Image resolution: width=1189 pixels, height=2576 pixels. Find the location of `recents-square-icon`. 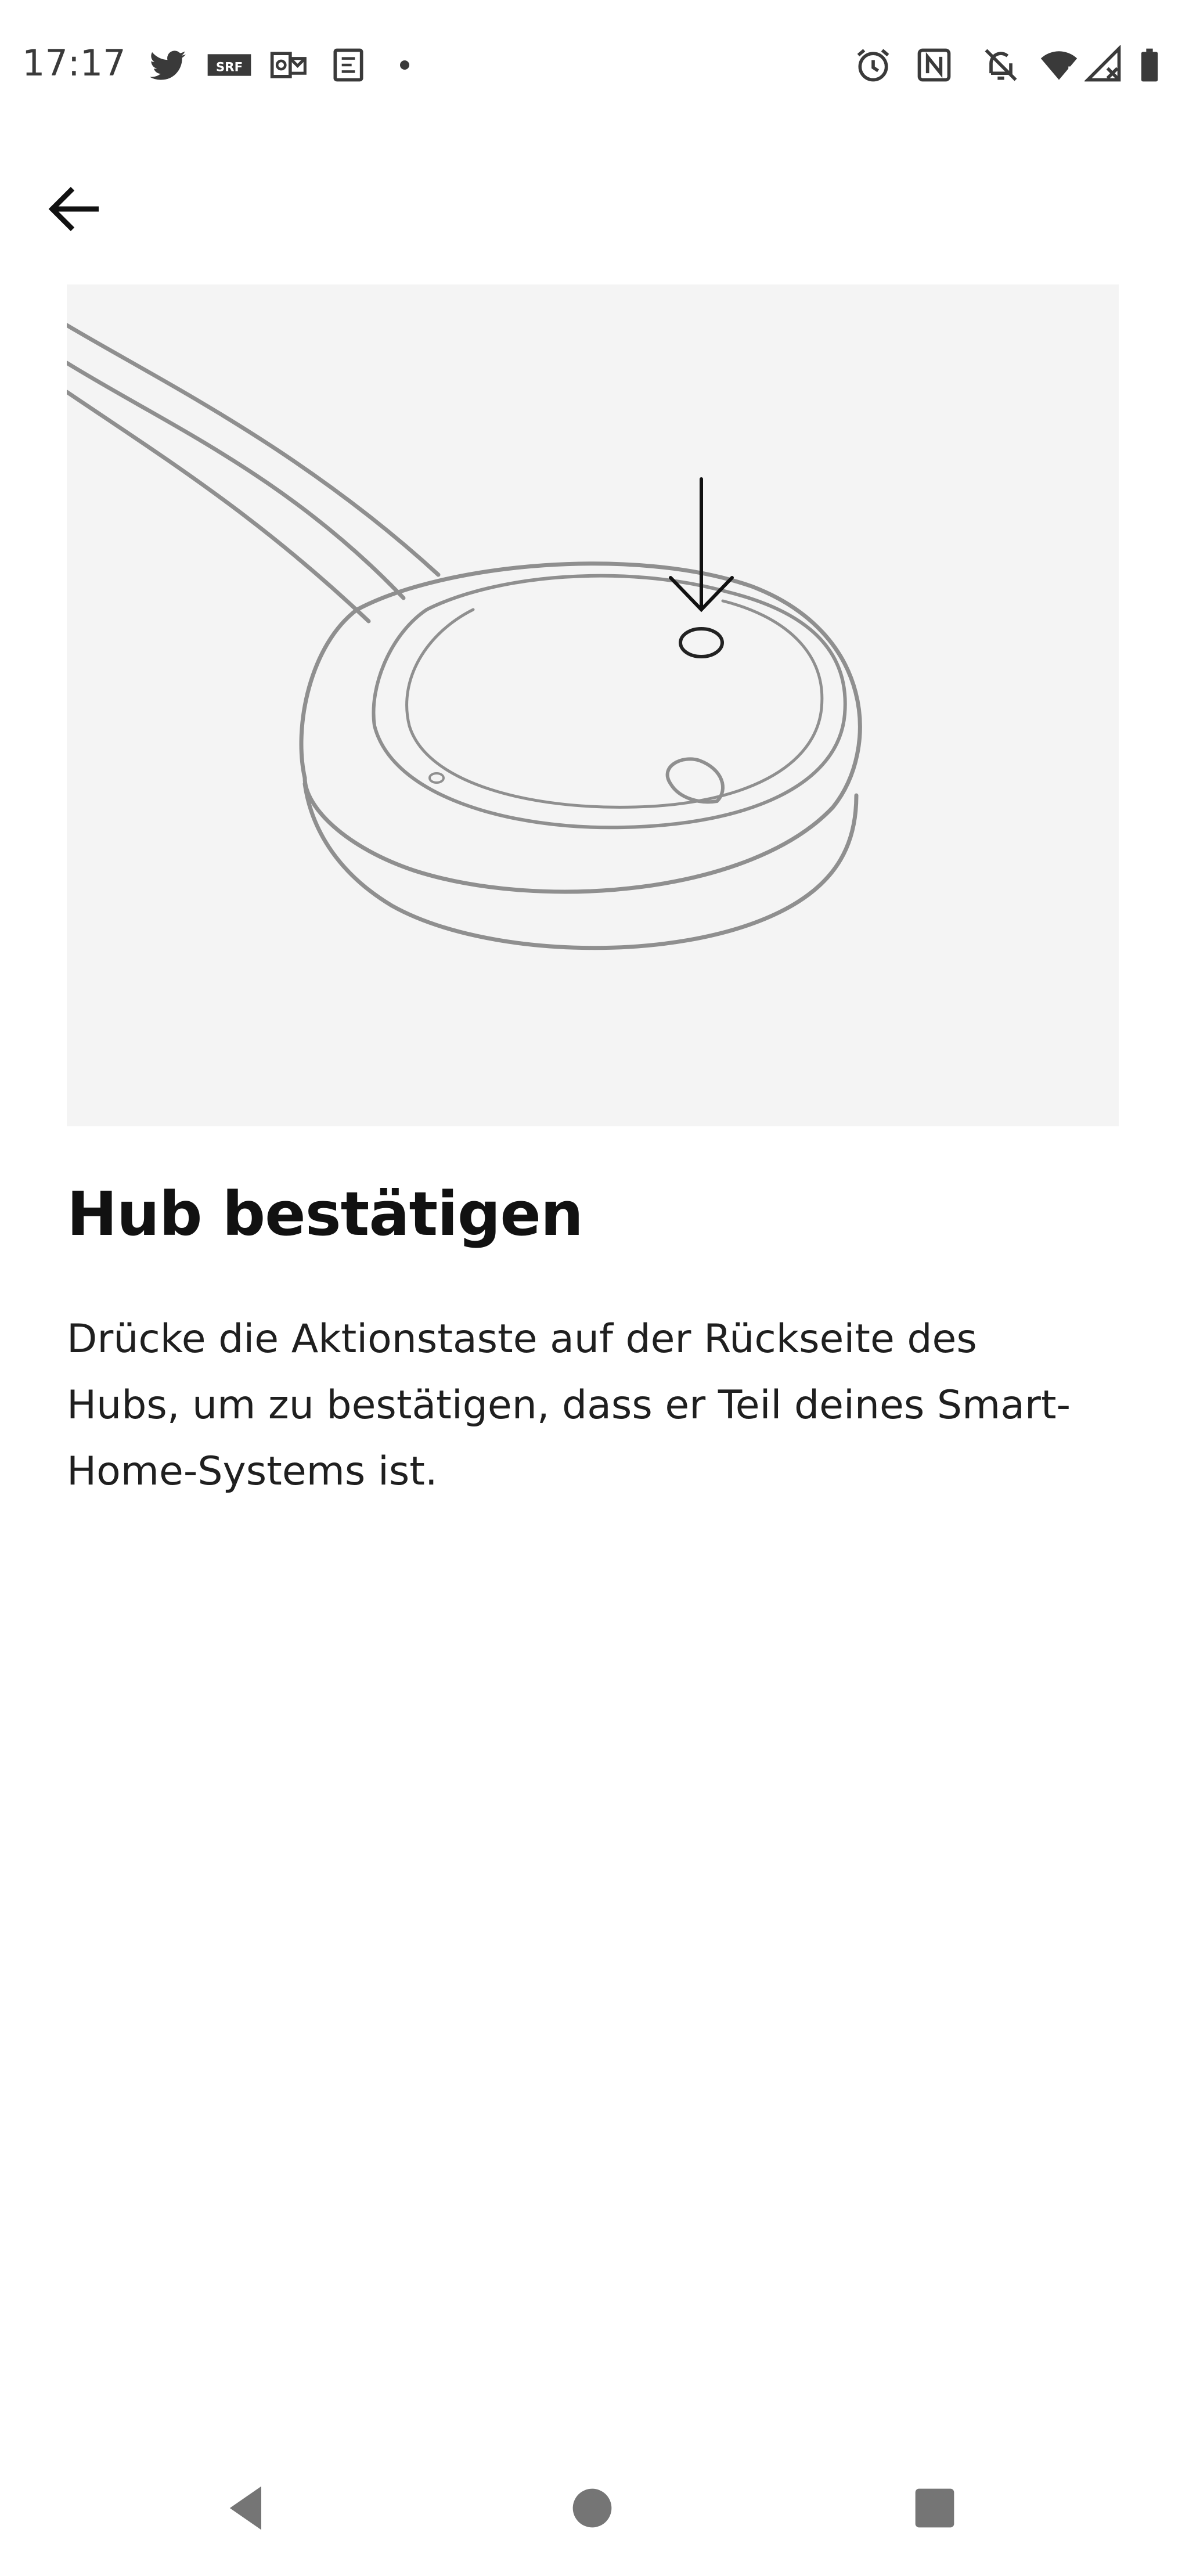

recents-square-icon is located at coordinates (934, 2508).